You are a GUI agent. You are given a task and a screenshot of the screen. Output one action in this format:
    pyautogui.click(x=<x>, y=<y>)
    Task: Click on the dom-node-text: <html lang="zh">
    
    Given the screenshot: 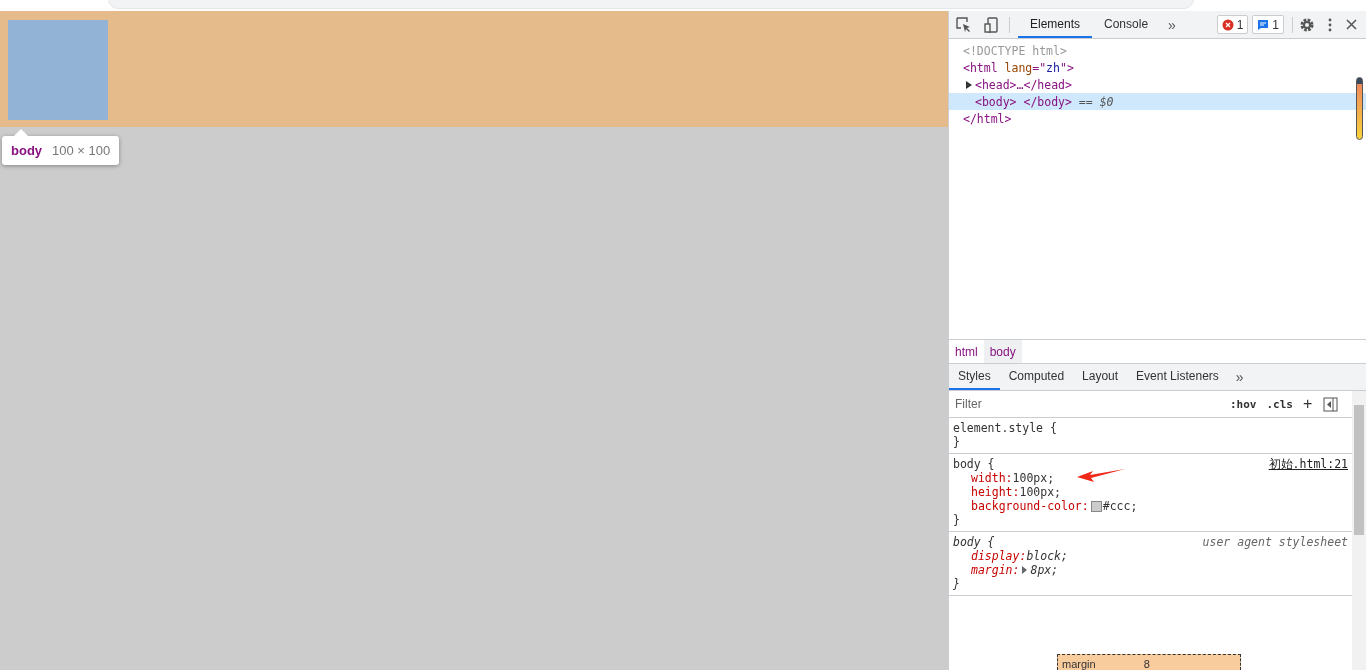 What is the action you would take?
    pyautogui.click(x=1018, y=67)
    